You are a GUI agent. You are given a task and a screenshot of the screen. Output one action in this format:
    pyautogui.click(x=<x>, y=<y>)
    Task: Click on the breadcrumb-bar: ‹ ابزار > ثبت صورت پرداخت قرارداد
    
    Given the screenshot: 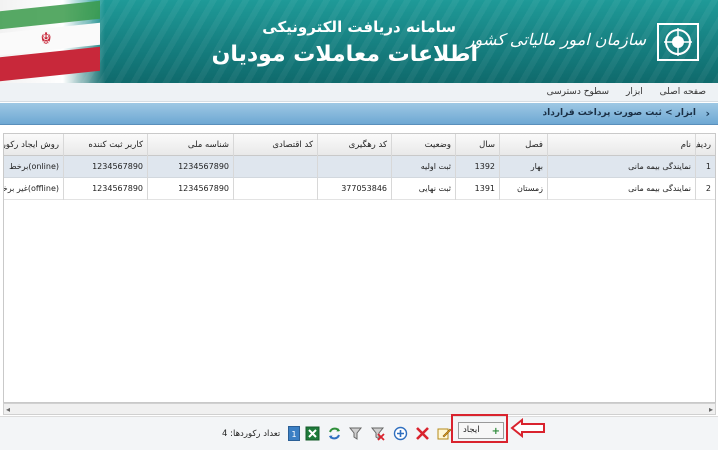 What is the action you would take?
    pyautogui.click(x=359, y=114)
    